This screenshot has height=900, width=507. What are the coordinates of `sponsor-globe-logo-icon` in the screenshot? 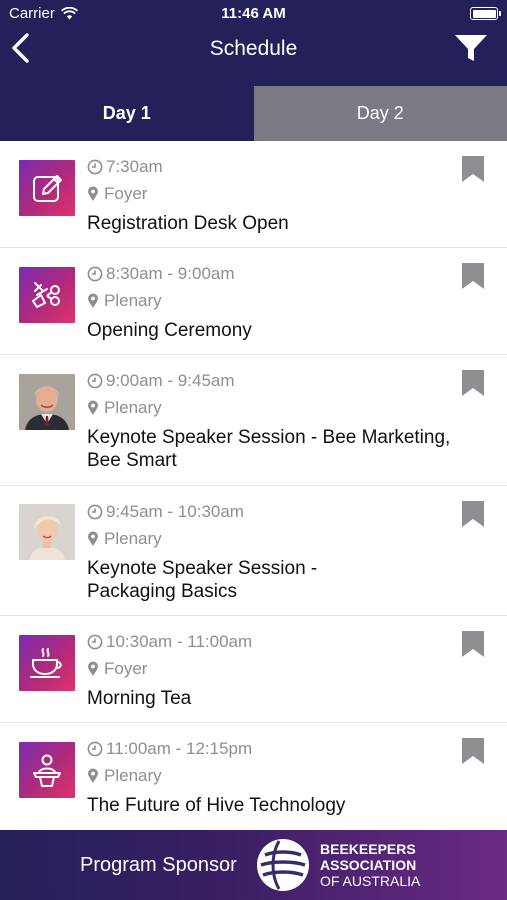 It's located at (283, 865).